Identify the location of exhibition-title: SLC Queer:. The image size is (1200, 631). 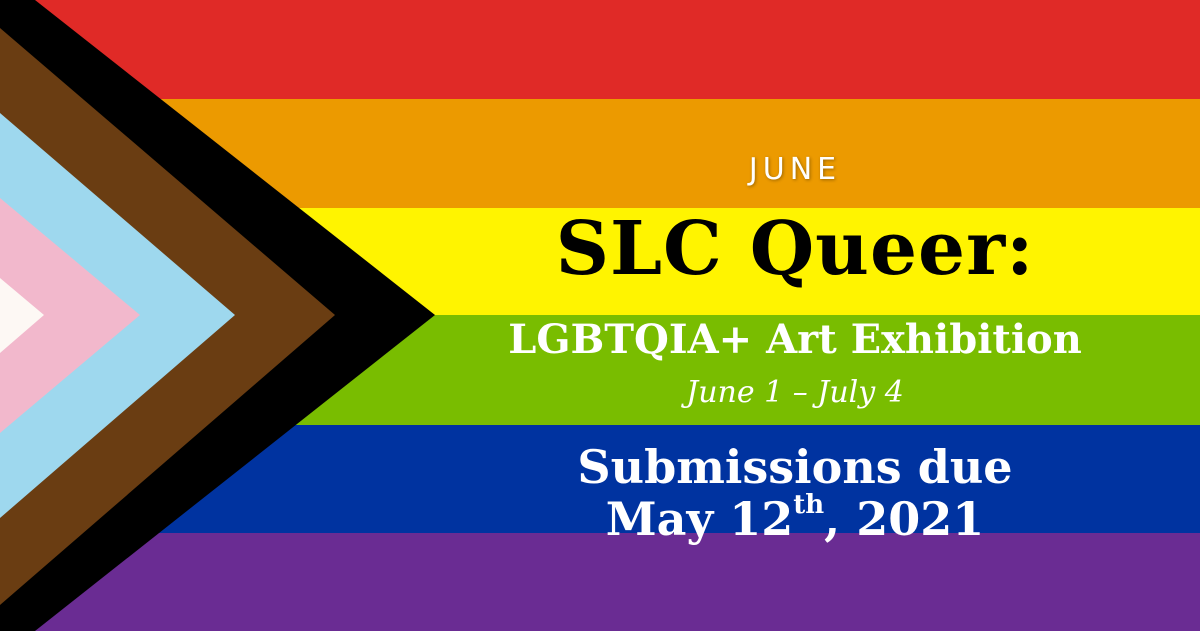
(795, 249).